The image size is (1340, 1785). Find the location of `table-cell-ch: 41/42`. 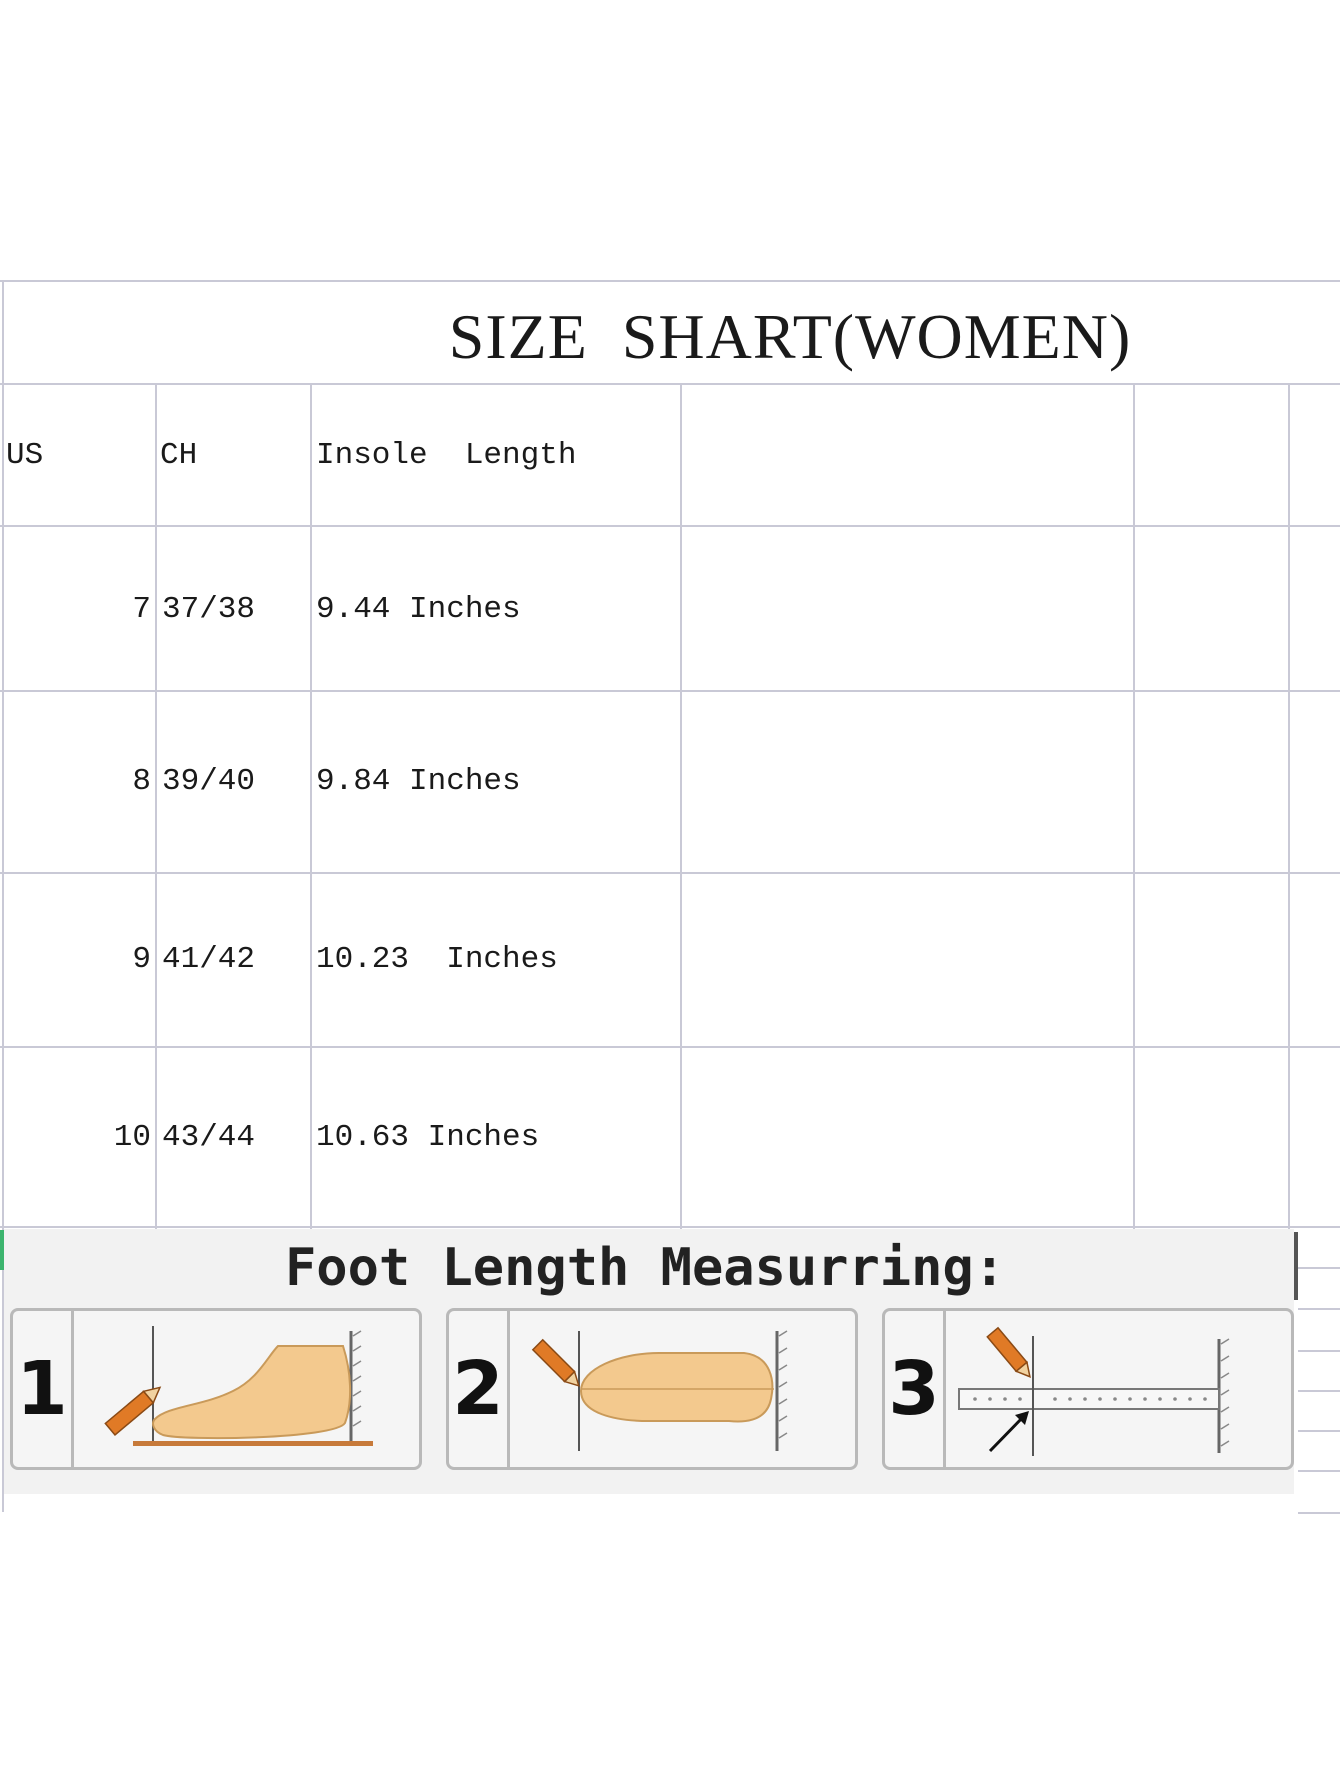

table-cell-ch: 41/42 is located at coordinates (209, 959).